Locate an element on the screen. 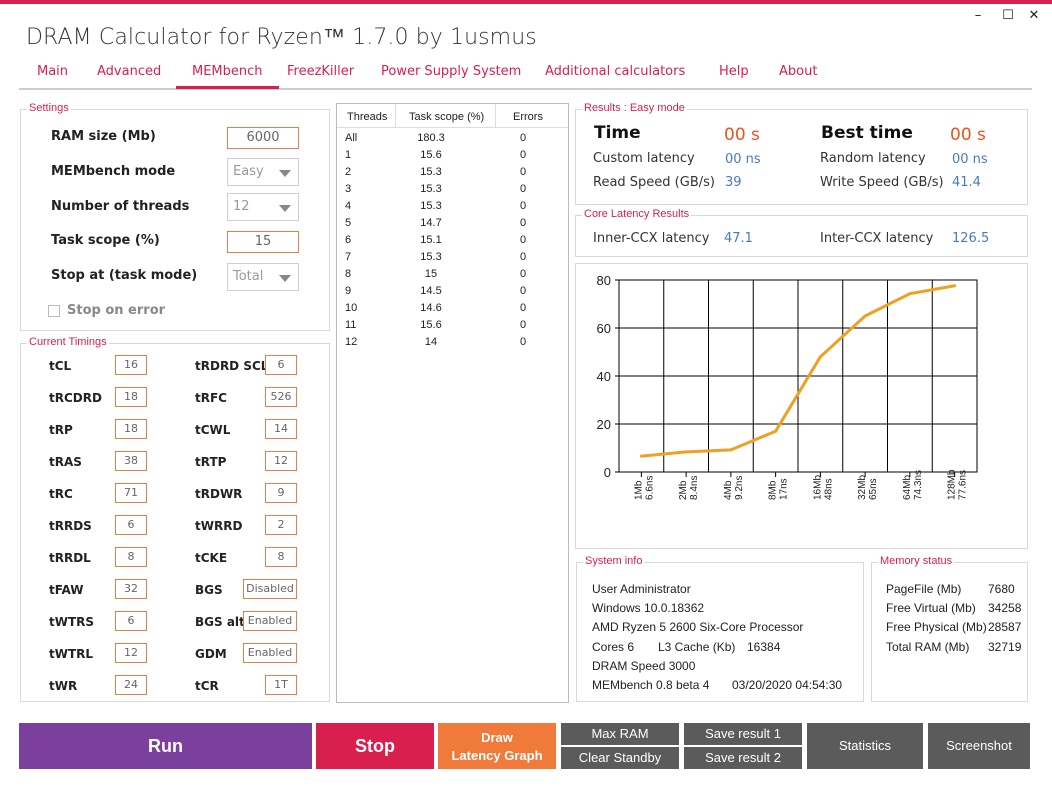 The width and height of the screenshot is (1052, 790). close-button: ✕ is located at coordinates (1034, 15).